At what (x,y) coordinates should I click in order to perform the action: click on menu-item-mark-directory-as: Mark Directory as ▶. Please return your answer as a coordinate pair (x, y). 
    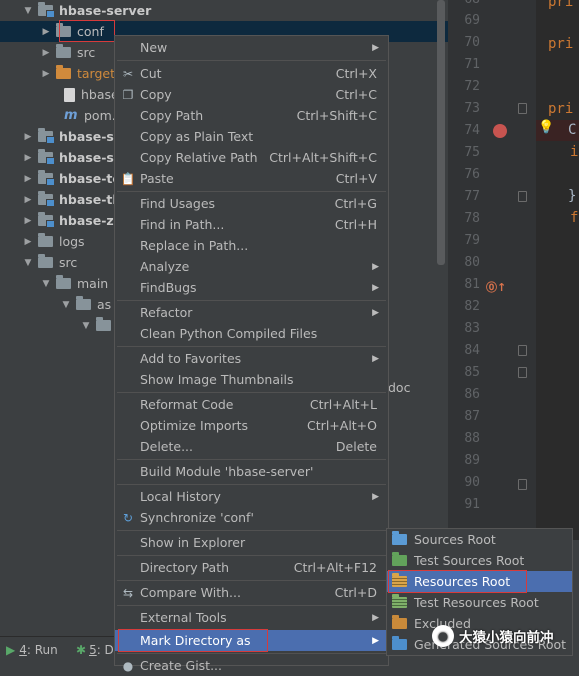
    Looking at the image, I should click on (251, 640).